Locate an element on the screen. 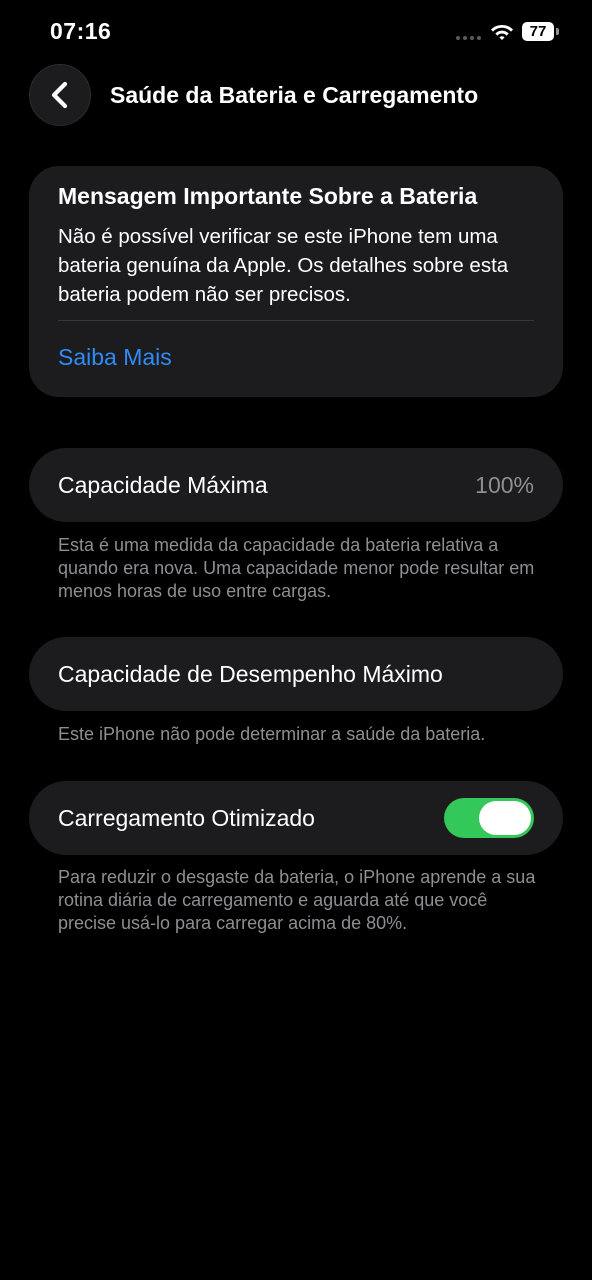  peak-performance-label: Capacidade de Desempenho Máximo is located at coordinates (250, 674).